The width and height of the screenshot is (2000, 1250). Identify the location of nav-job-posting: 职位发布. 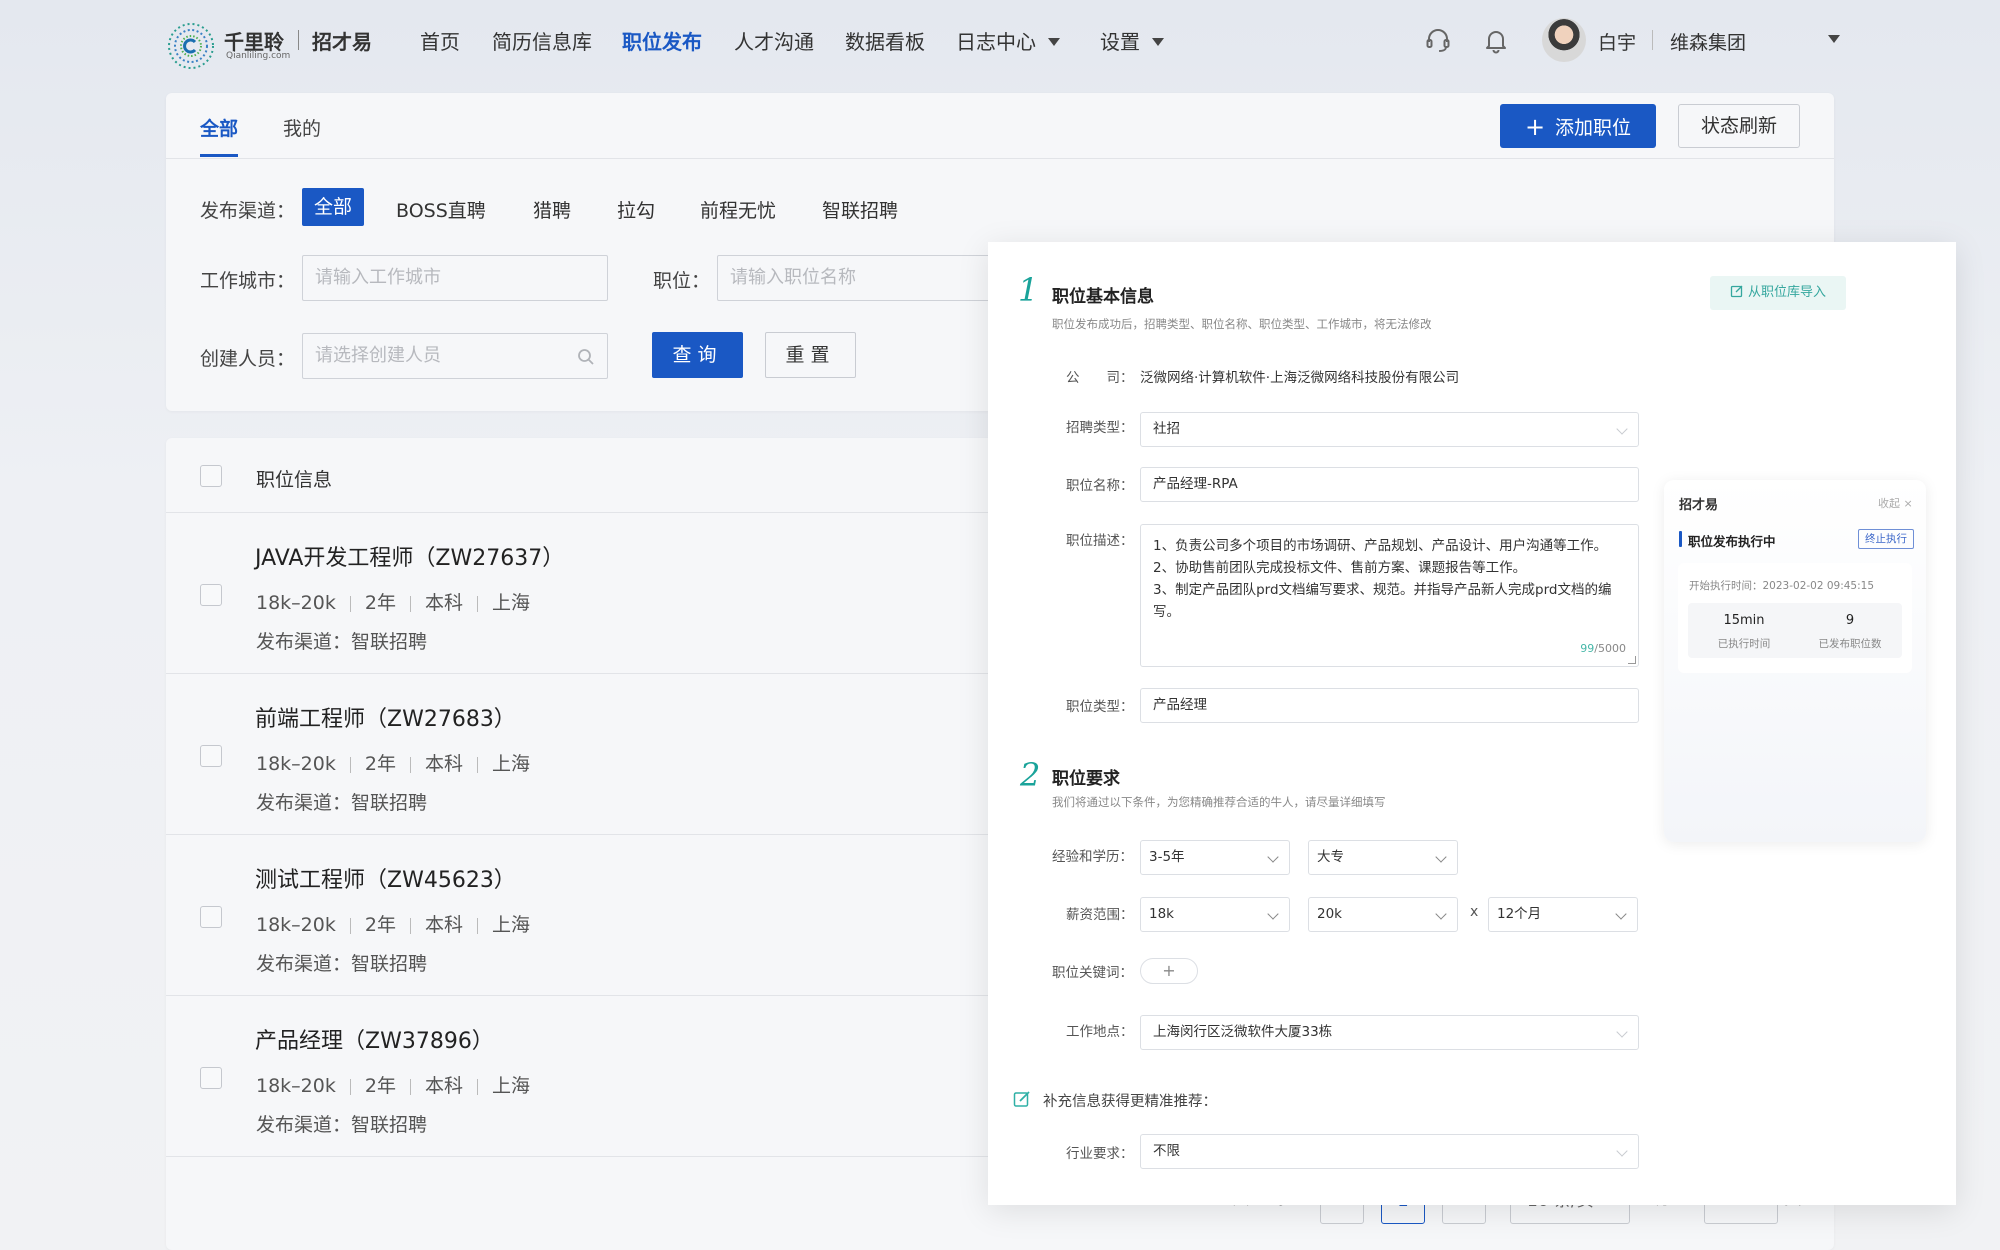
(662, 40).